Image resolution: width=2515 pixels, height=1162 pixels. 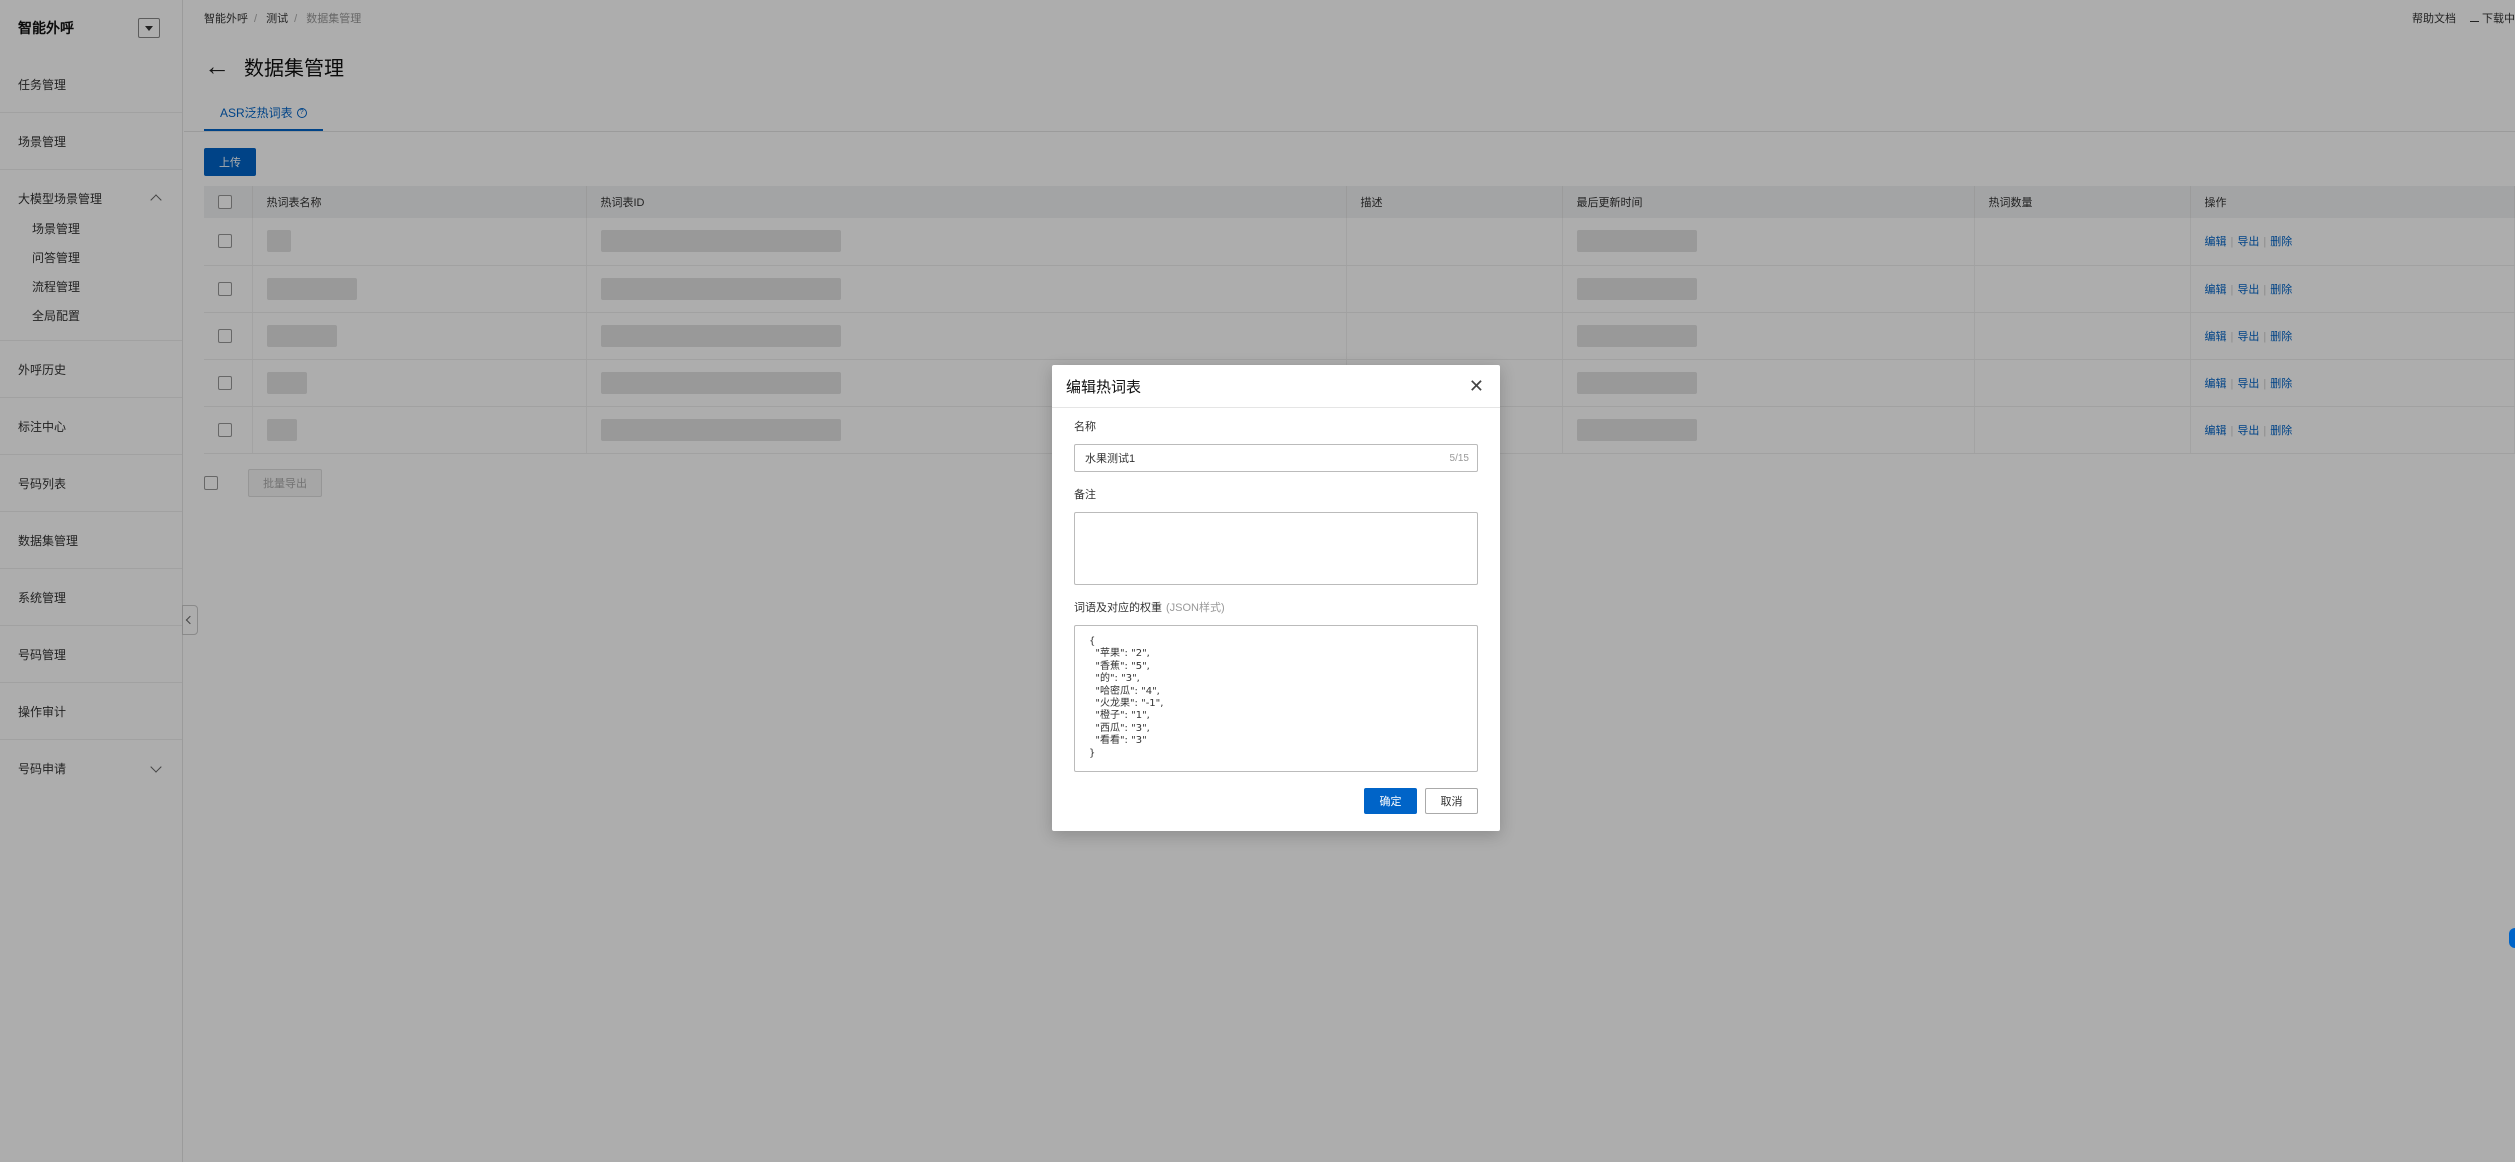 I want to click on remark-textarea, so click(x=1276, y=548).